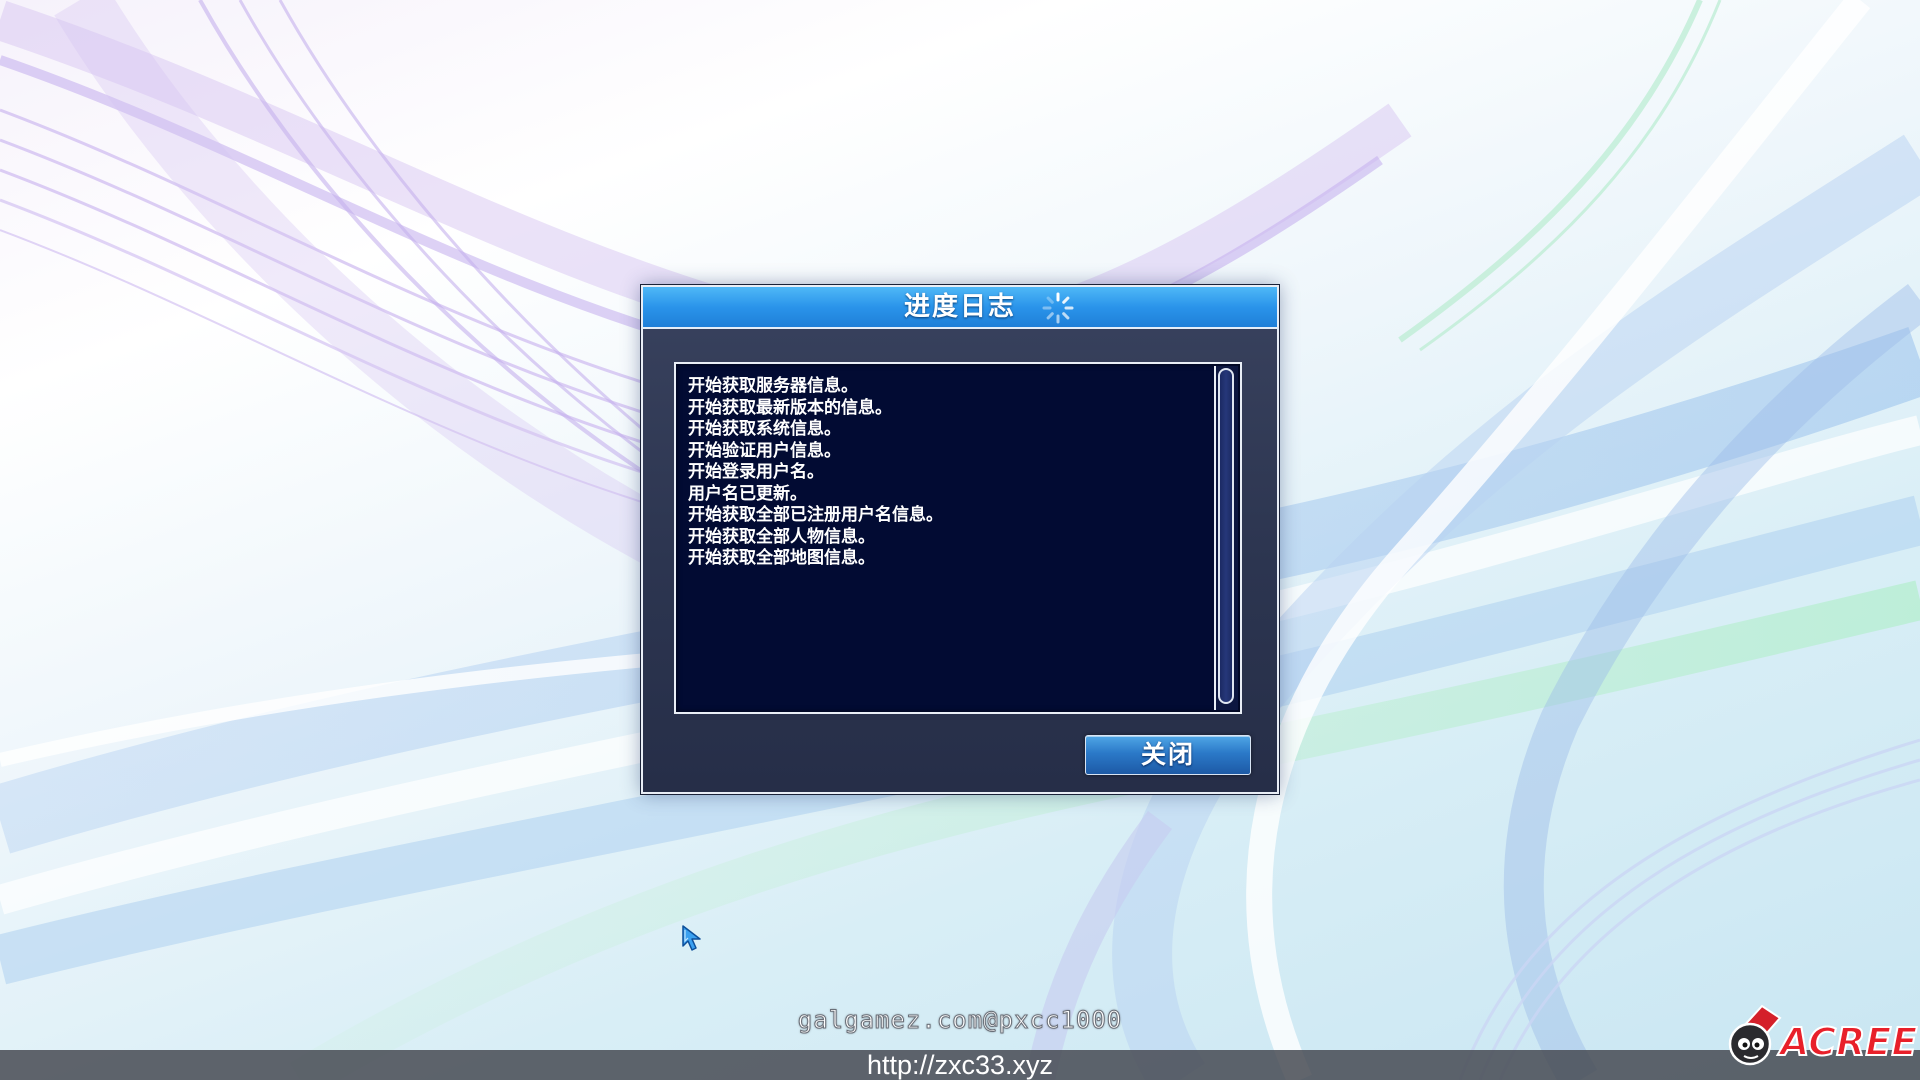 The width and height of the screenshot is (1920, 1080). I want to click on watermark-text: galgamez.com@pxcc1000, so click(960, 1020).